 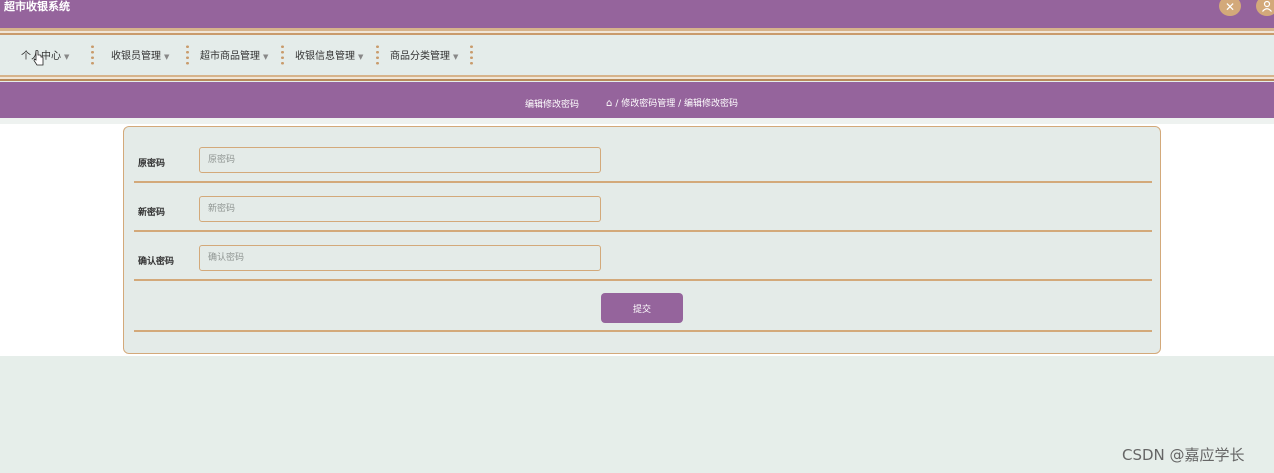 I want to click on home-icon: ⌂, so click(x=609, y=103).